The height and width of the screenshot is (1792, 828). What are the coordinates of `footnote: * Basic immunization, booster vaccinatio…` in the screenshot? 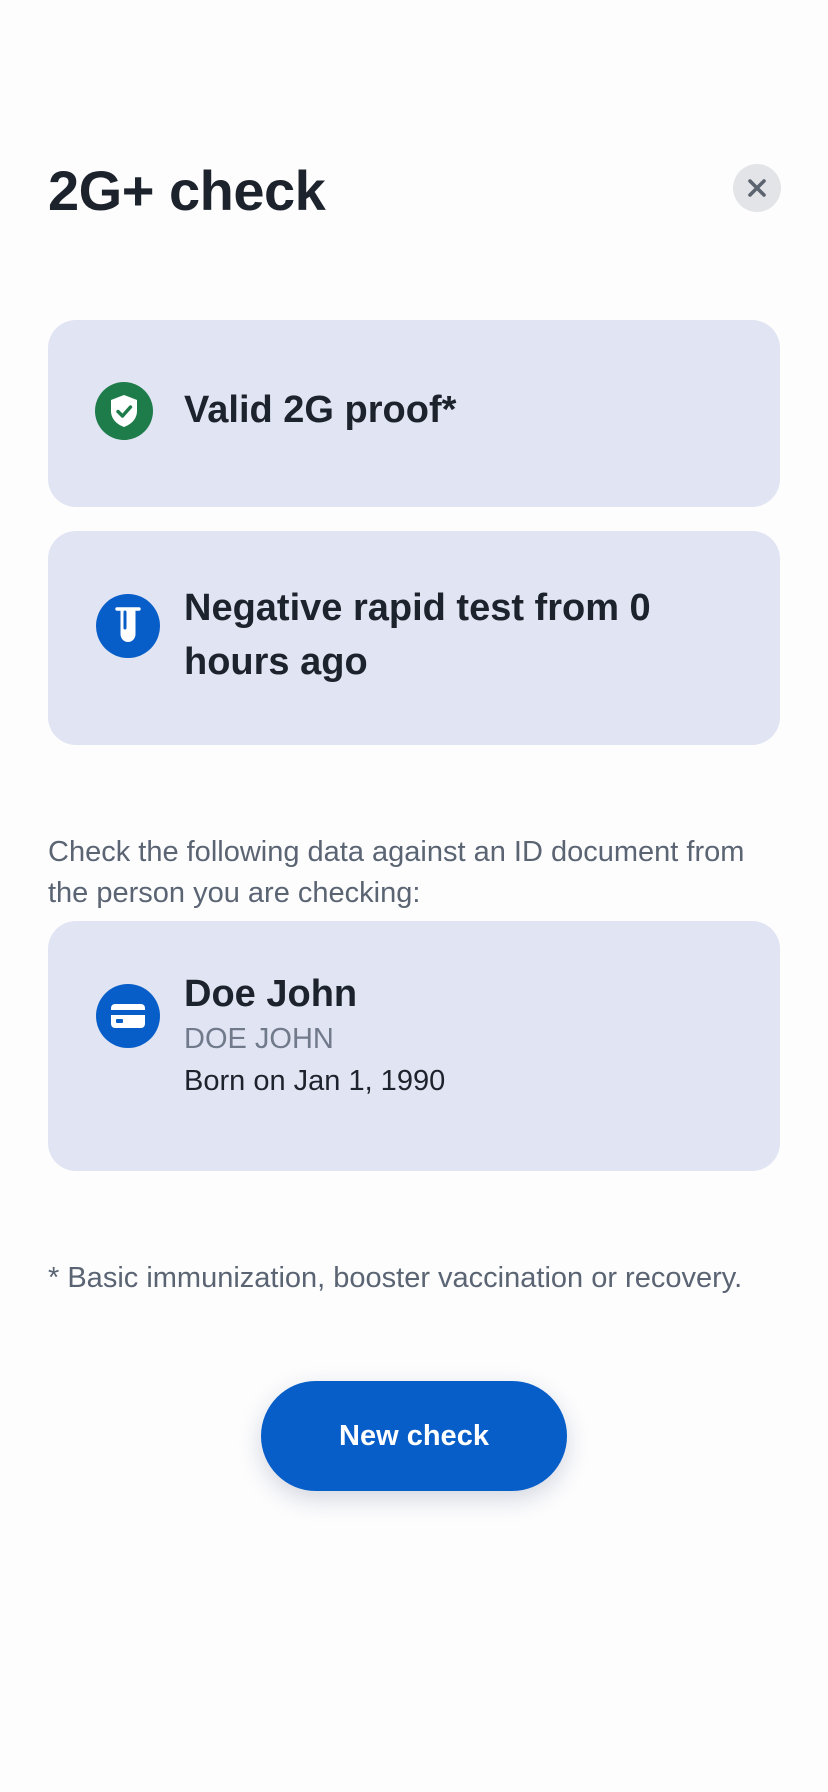 It's located at (395, 1278).